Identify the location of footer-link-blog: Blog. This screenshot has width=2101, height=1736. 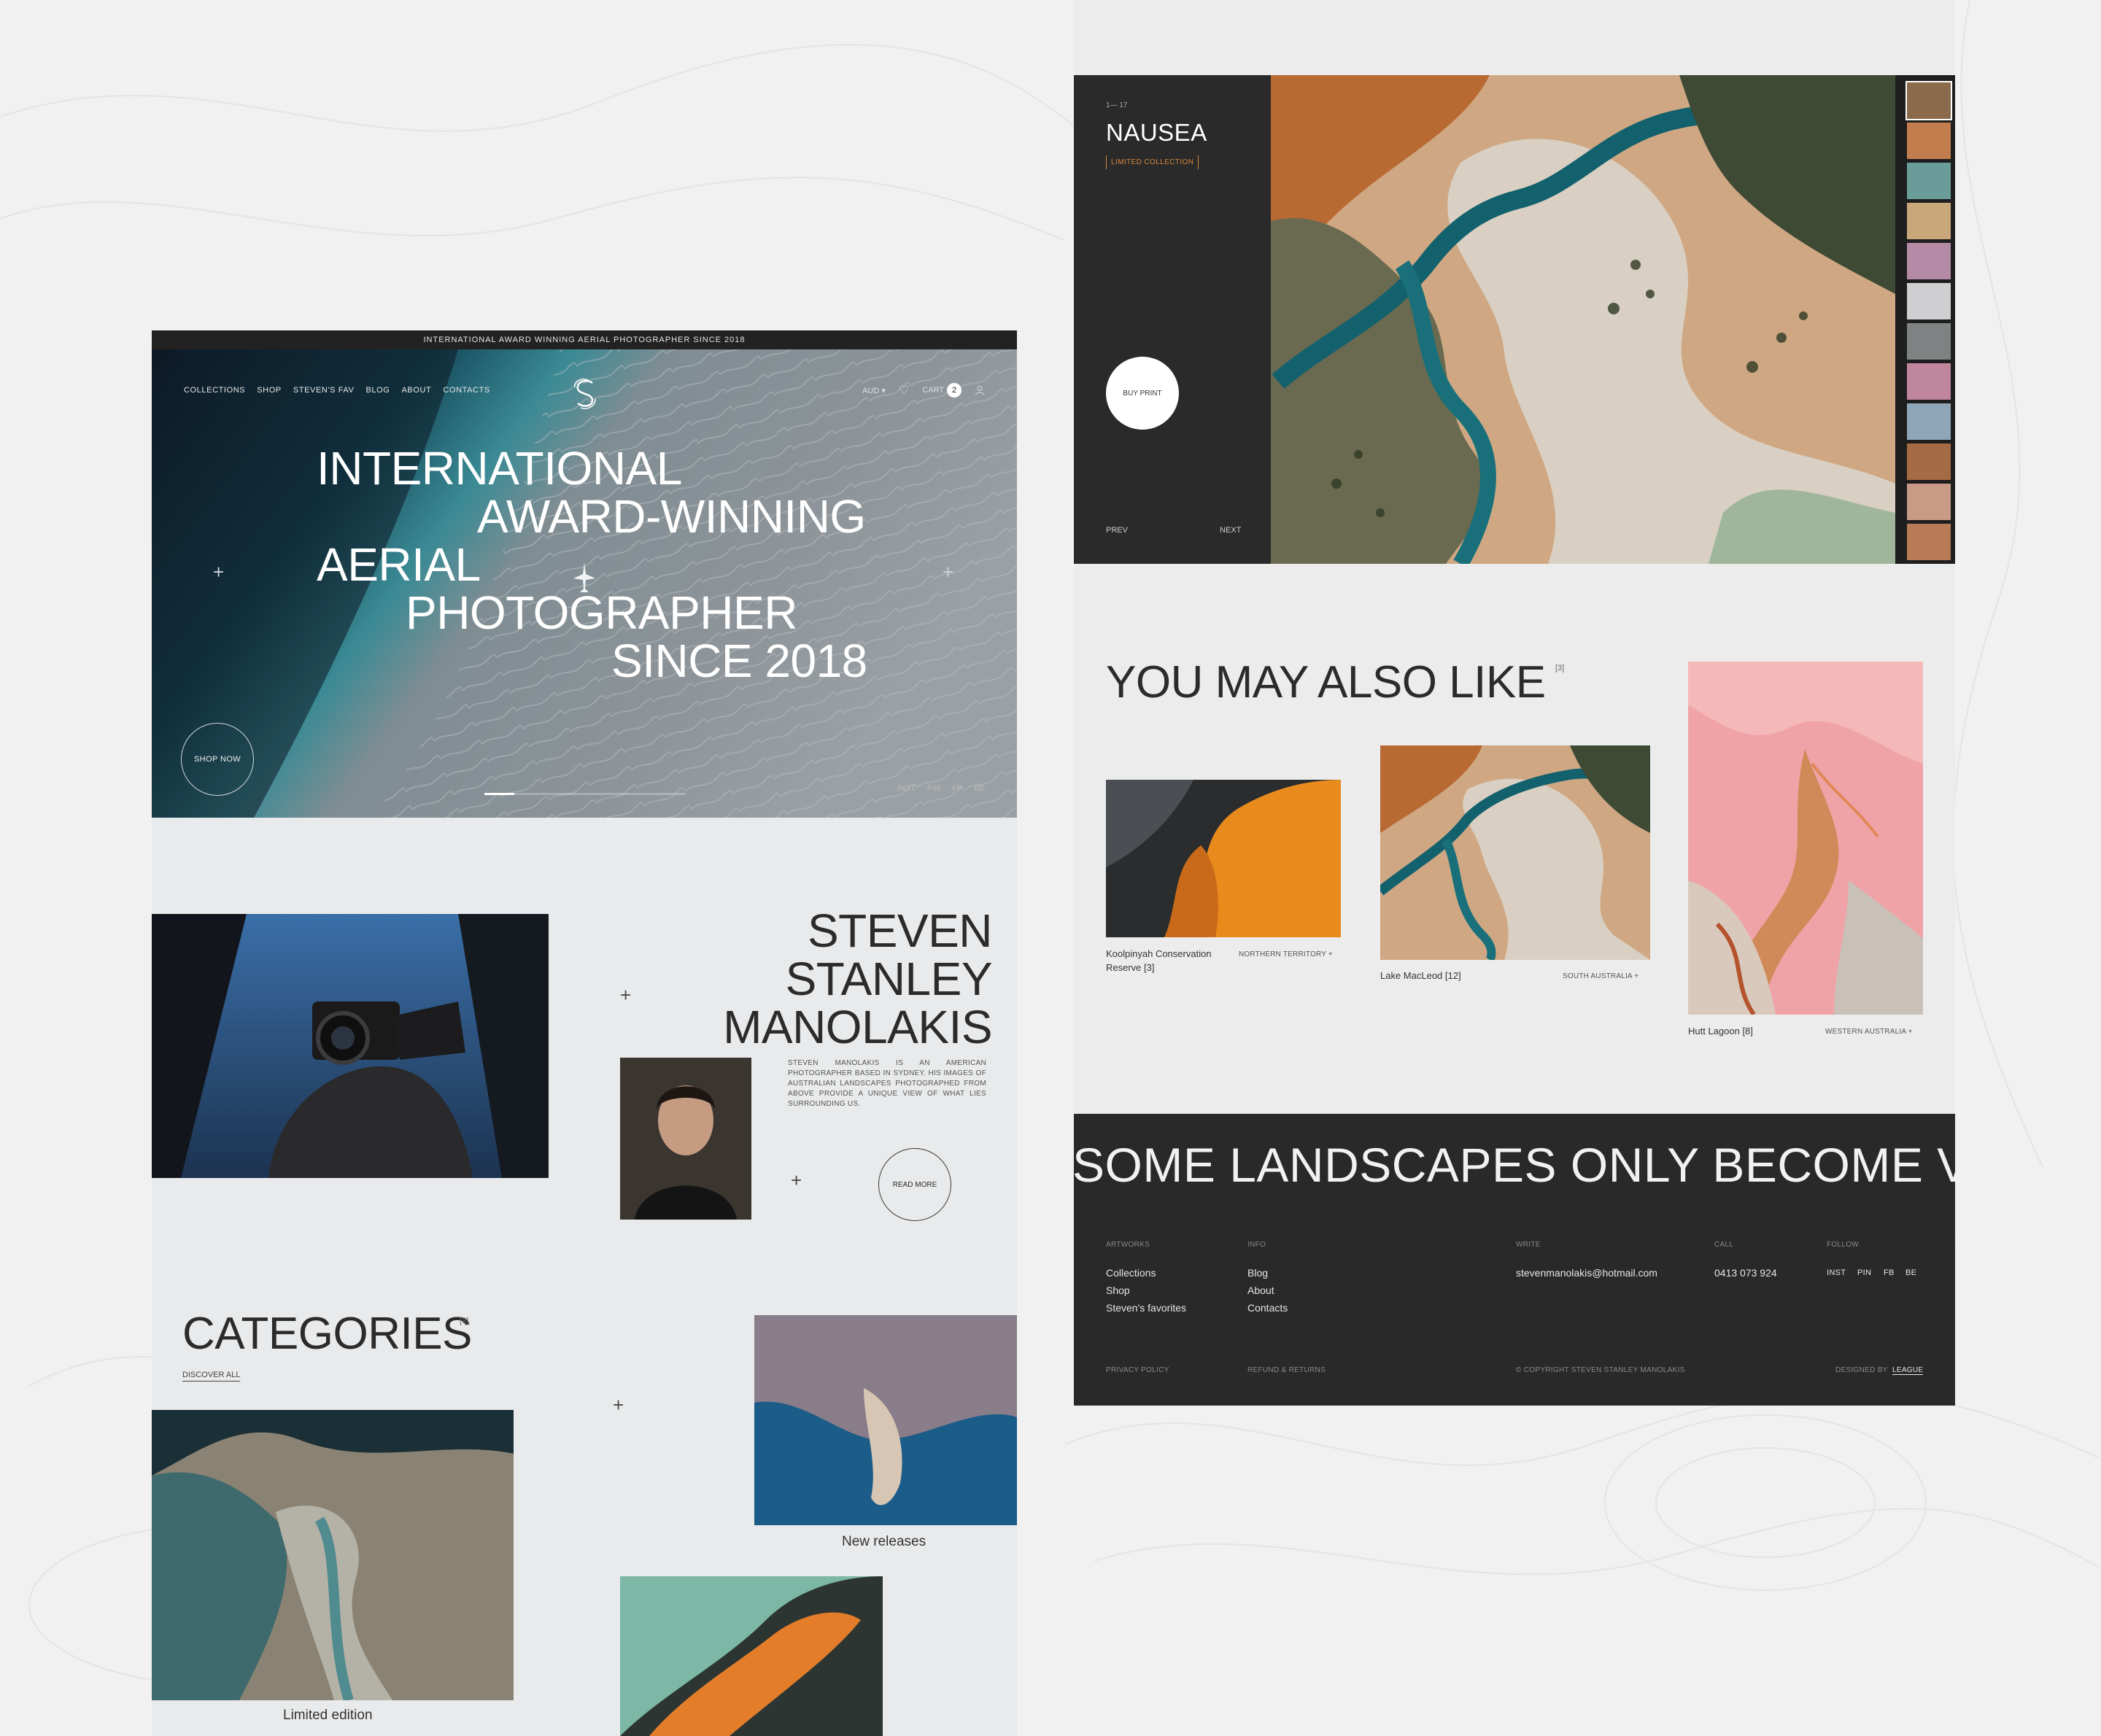
(1257, 1273).